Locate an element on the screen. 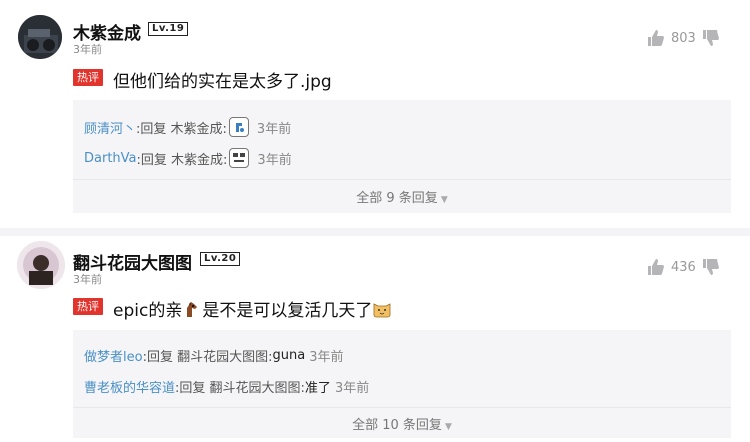 This screenshot has width=750, height=442. reply-item: 曹老板的华容道 :回复 翻斗花园大图图: 准了 3年前 is located at coordinates (226, 386).